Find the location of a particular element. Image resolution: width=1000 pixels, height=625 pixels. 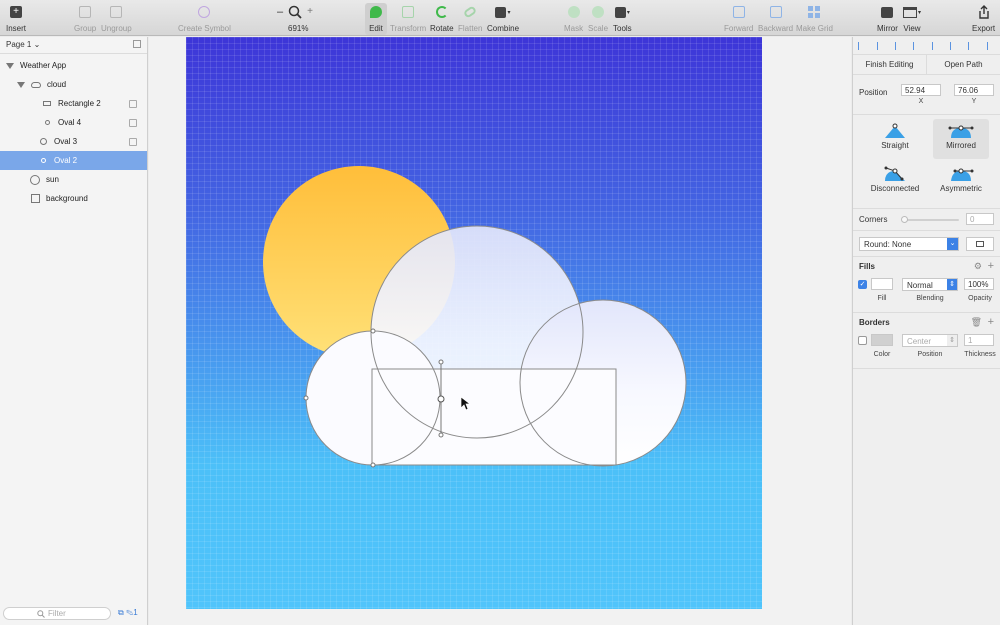

view-button: ▾ View is located at coordinates (912, 19).